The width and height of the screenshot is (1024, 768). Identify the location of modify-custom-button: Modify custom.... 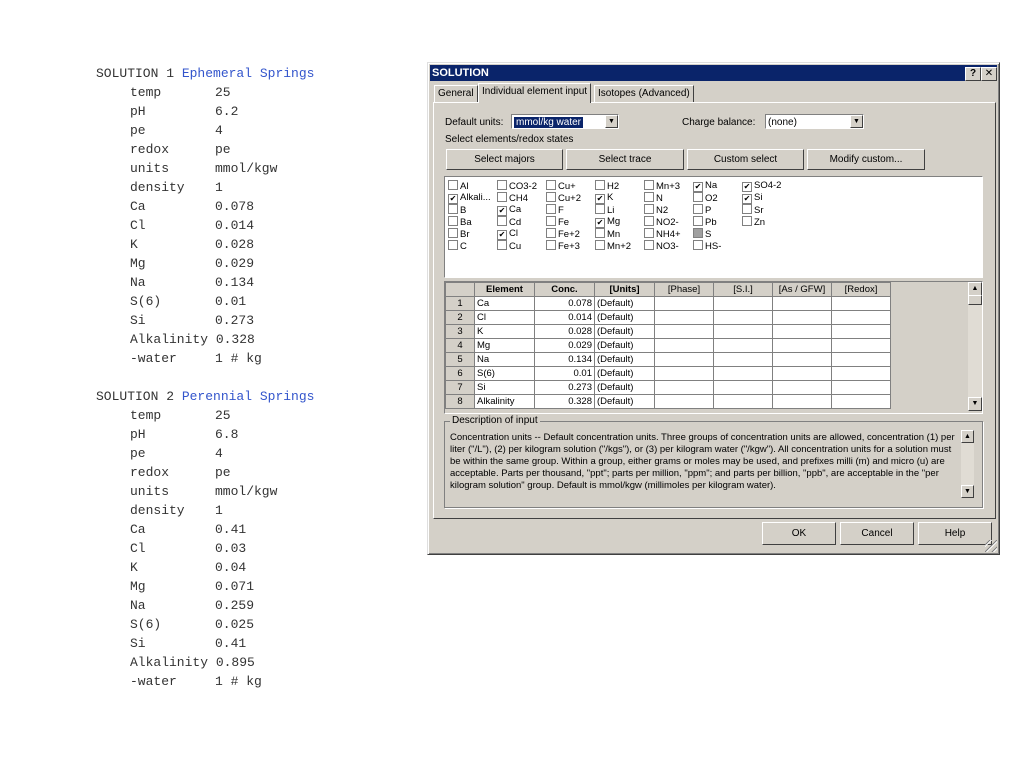
(866, 159).